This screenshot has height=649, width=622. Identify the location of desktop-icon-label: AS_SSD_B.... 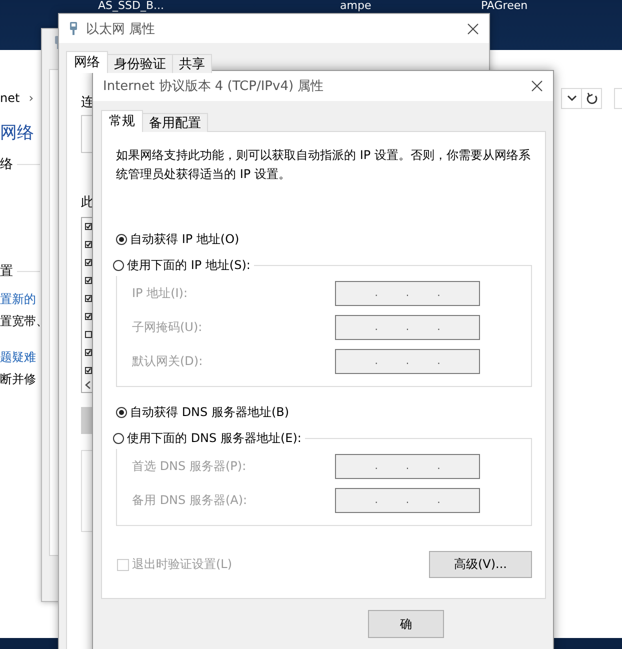
(131, 6).